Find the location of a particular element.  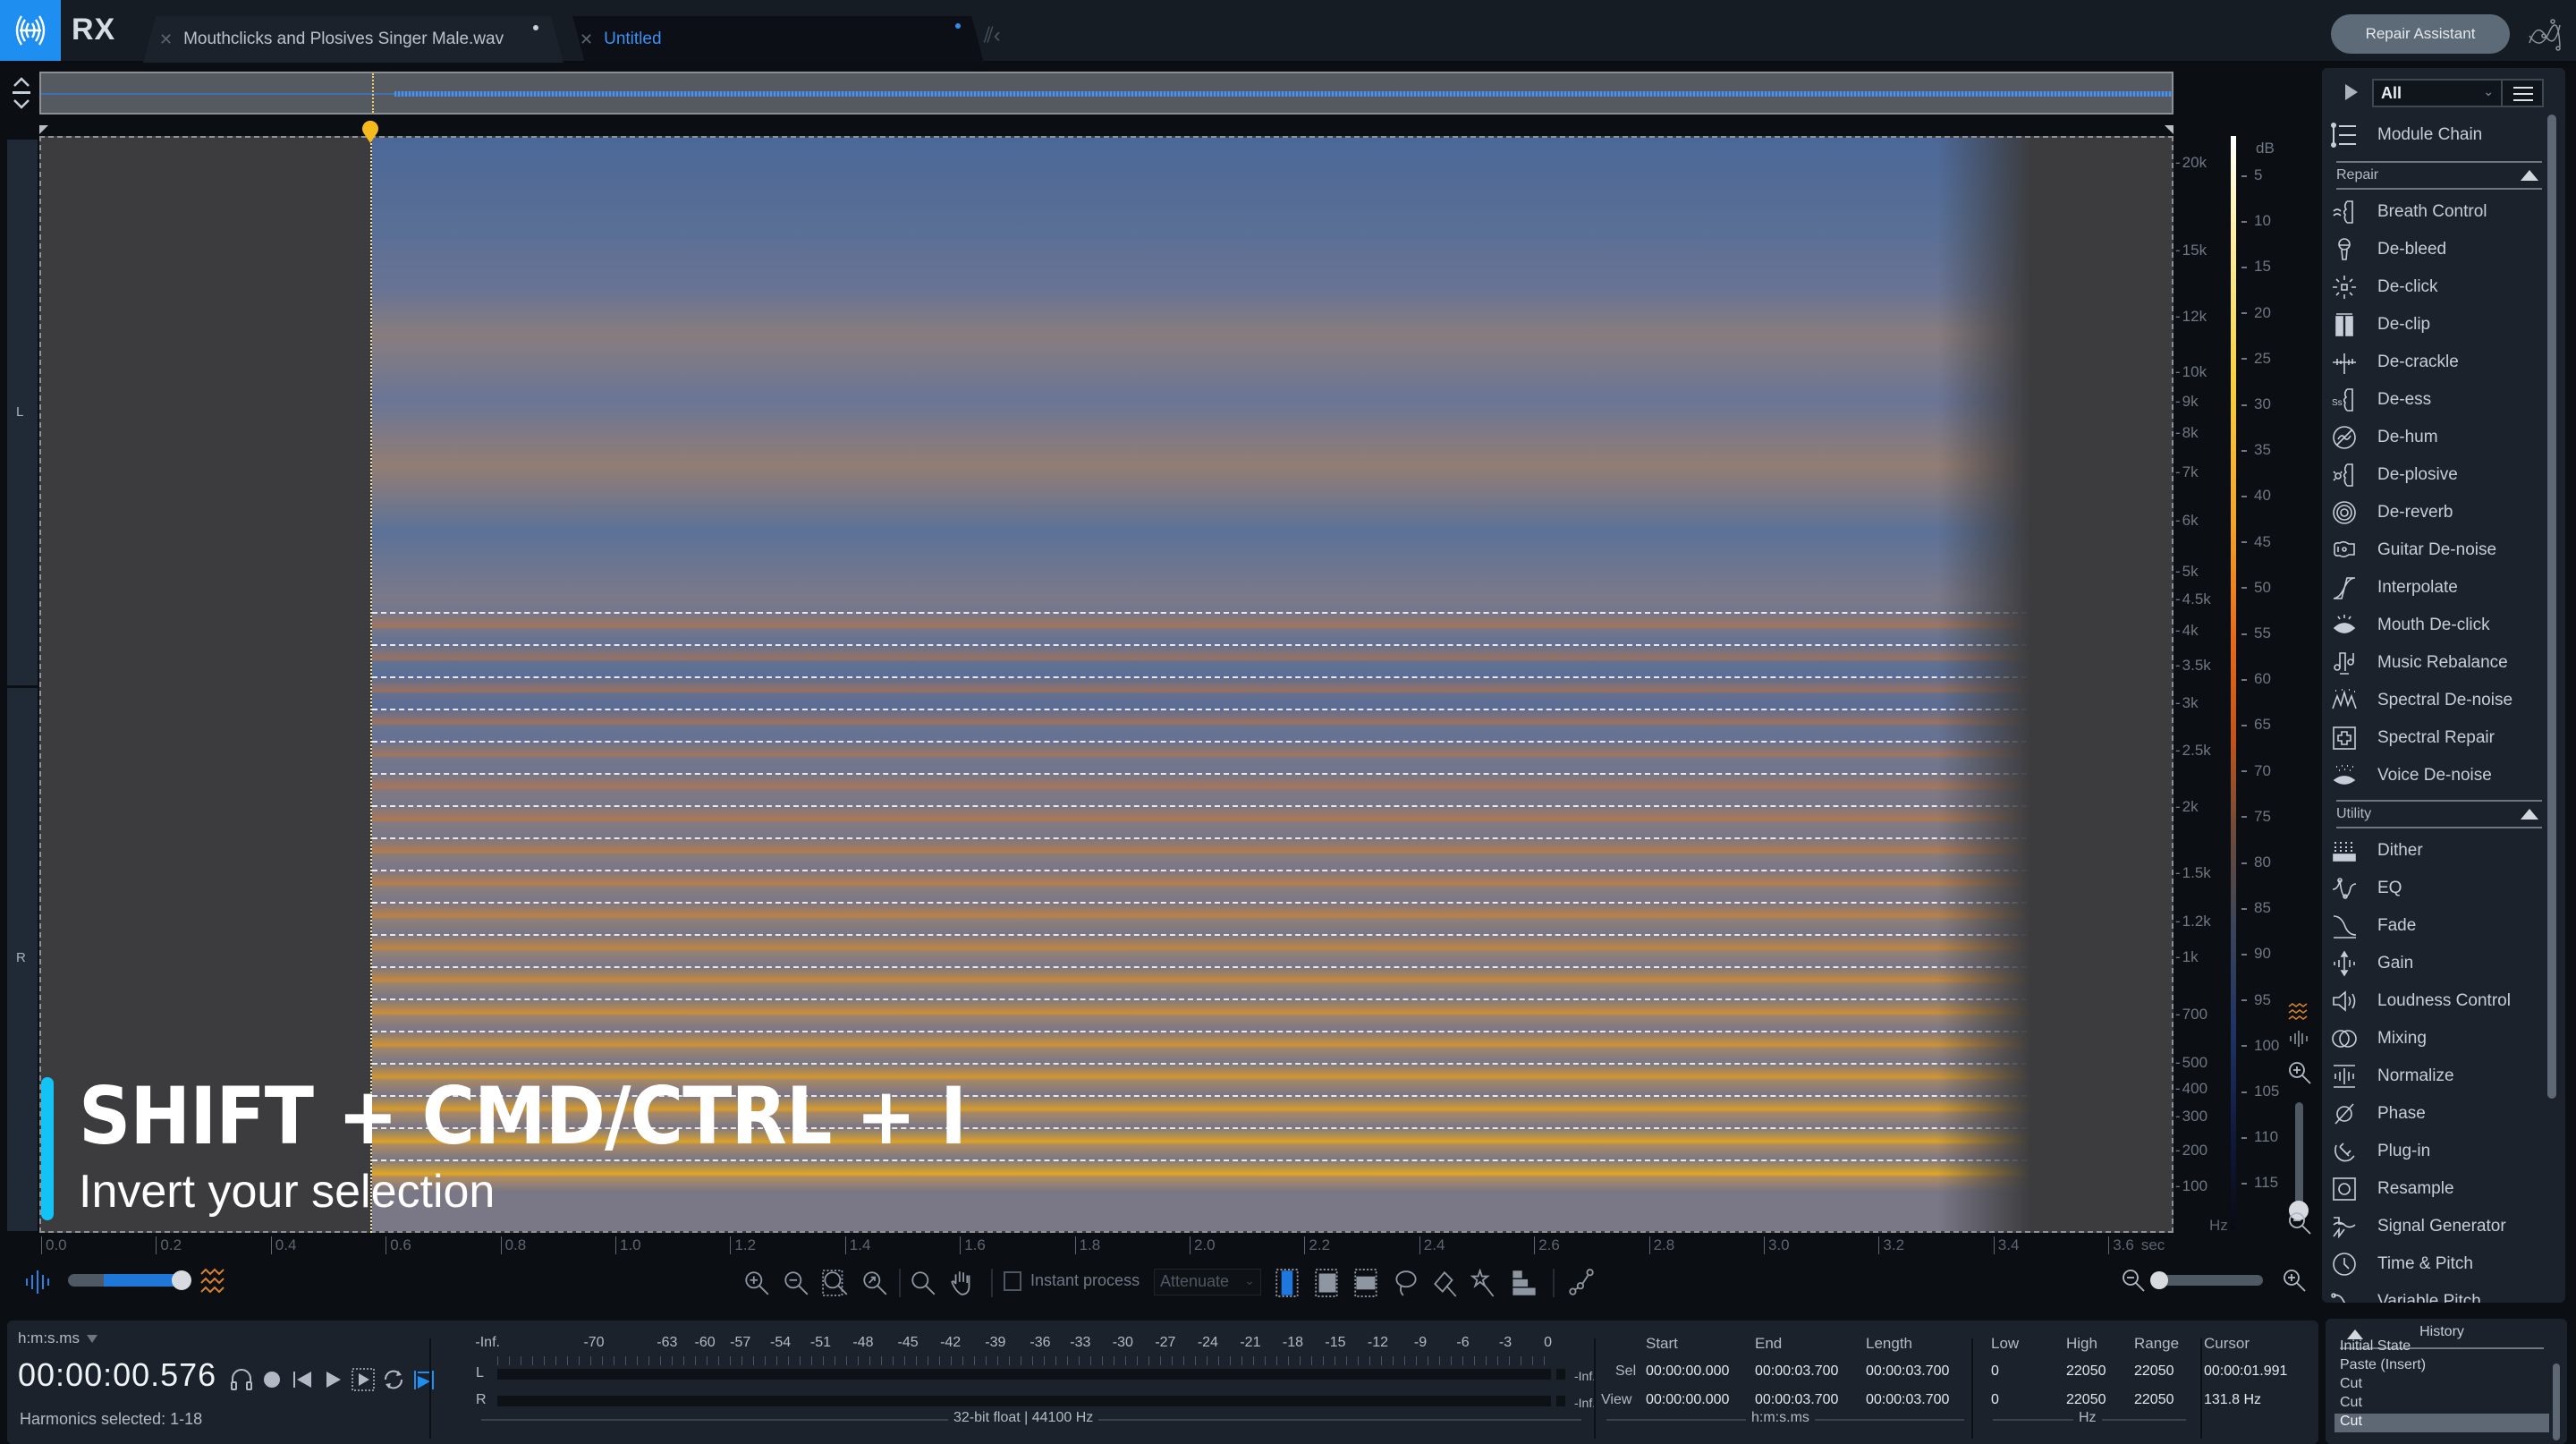

loop-icon is located at coordinates (393, 1380).